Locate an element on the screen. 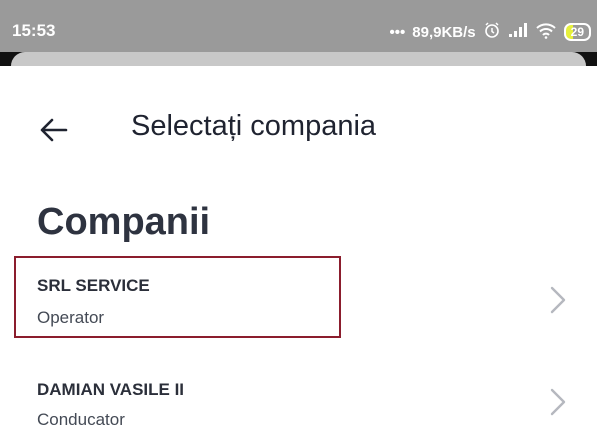  back-button is located at coordinates (54, 130).